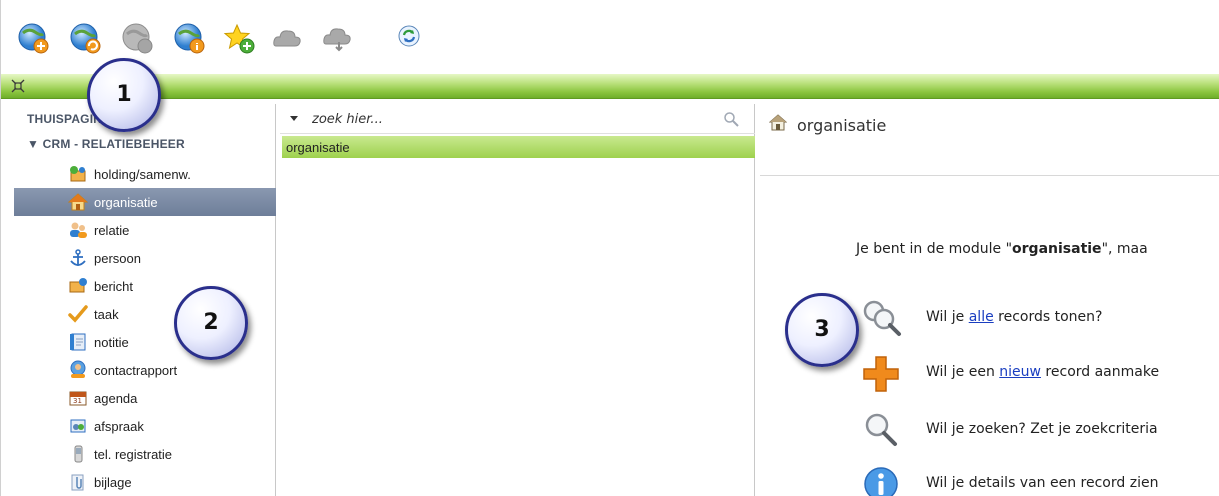 Image resolution: width=1219 pixels, height=496 pixels. Describe the element at coordinates (1124, 249) in the screenshot. I see `intro-suffix: ", maa` at that location.